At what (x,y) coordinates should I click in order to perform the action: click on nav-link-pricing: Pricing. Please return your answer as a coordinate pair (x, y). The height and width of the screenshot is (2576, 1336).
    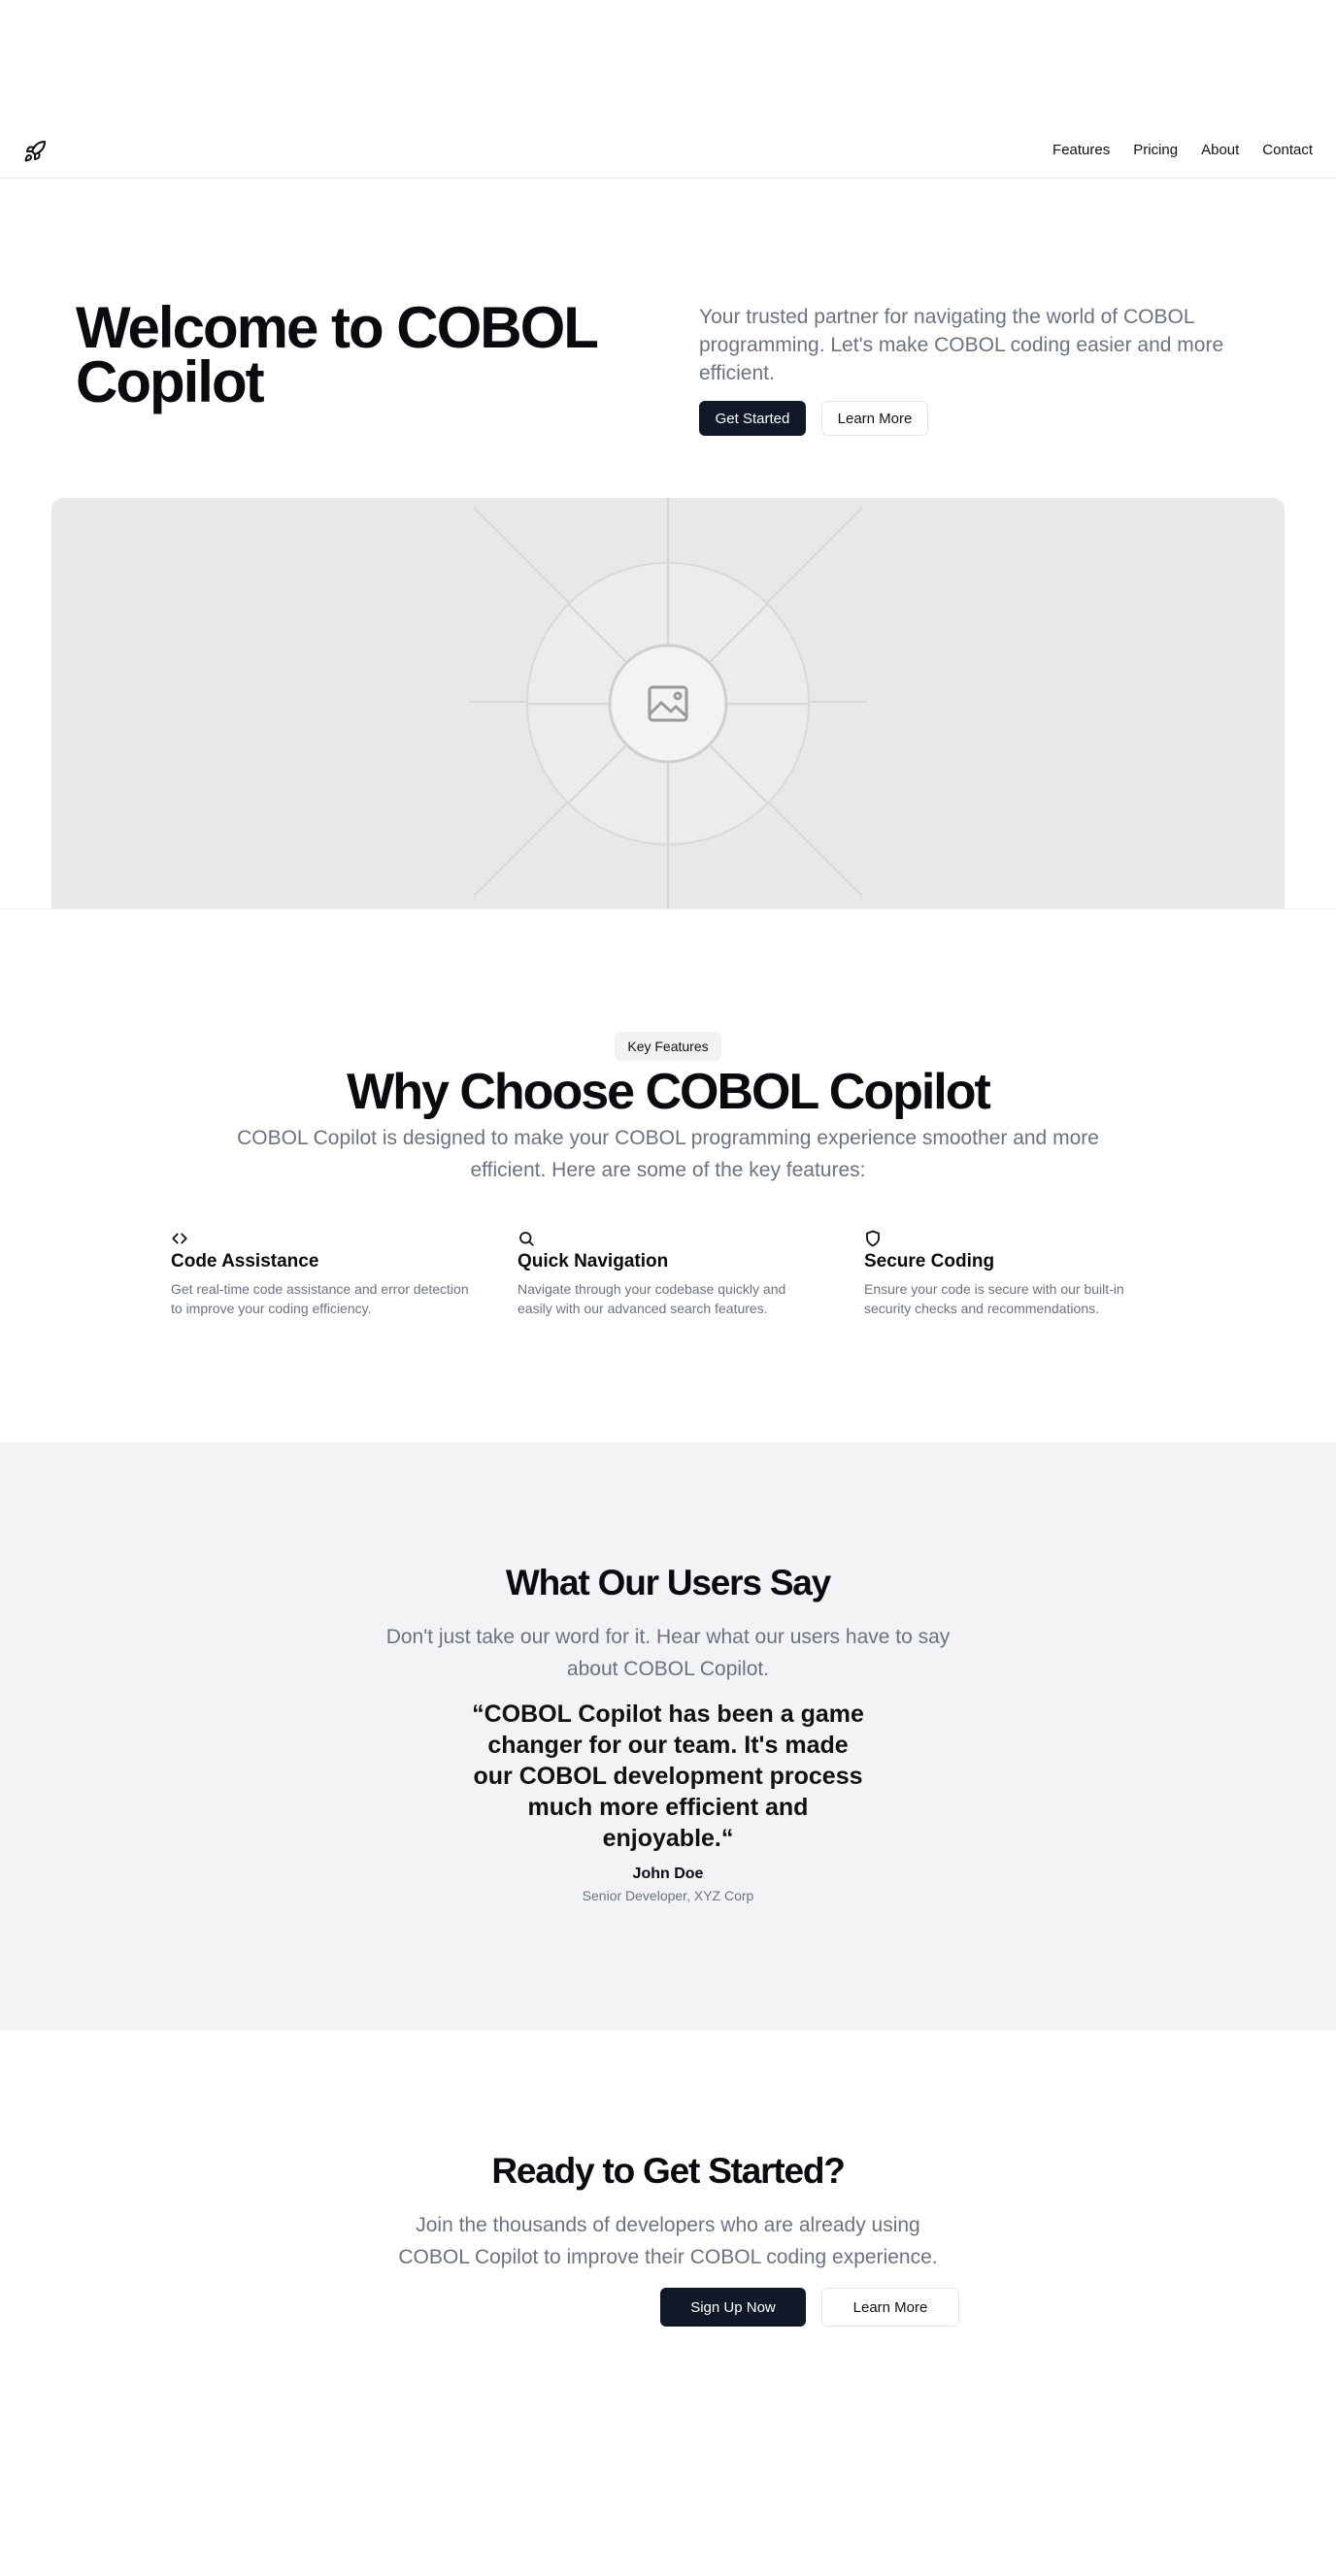
    Looking at the image, I should click on (1155, 150).